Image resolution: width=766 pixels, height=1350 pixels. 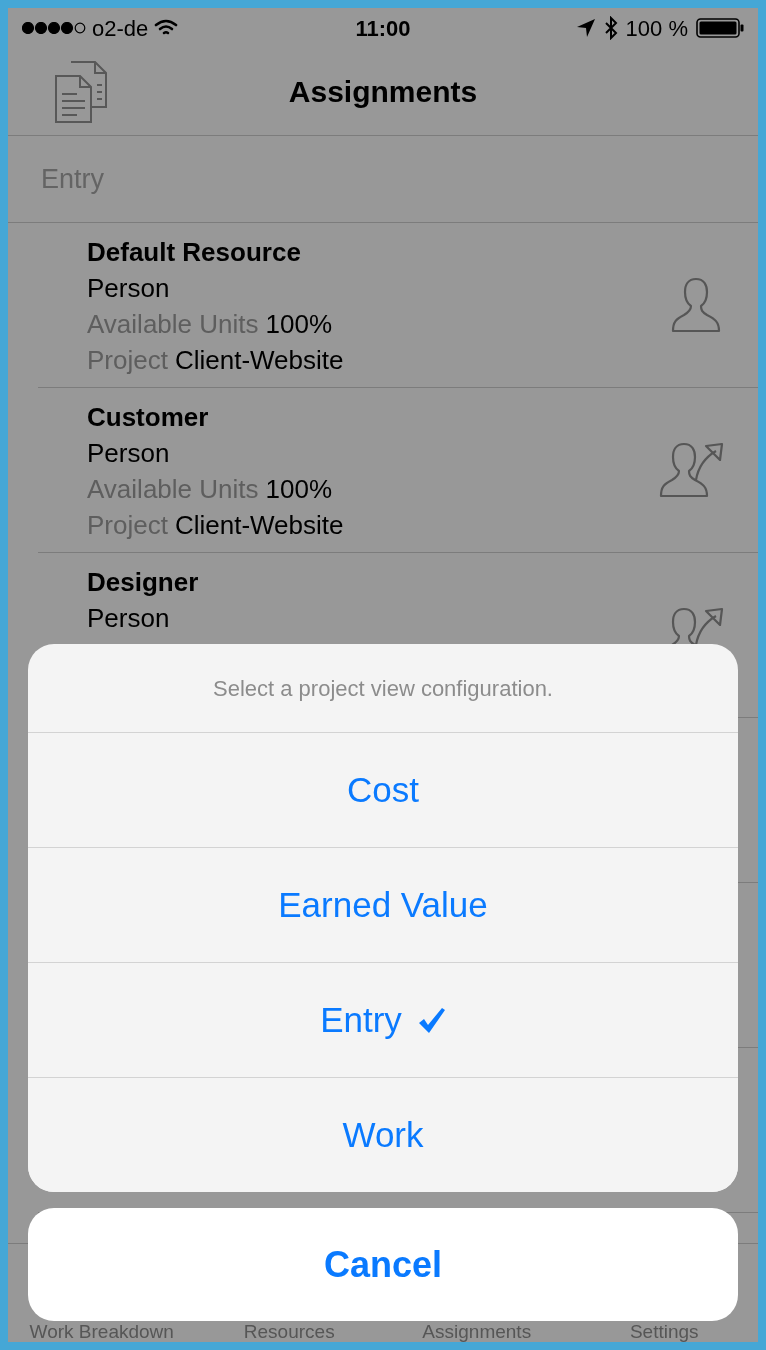 I want to click on wifi-icon, so click(x=166, y=28).